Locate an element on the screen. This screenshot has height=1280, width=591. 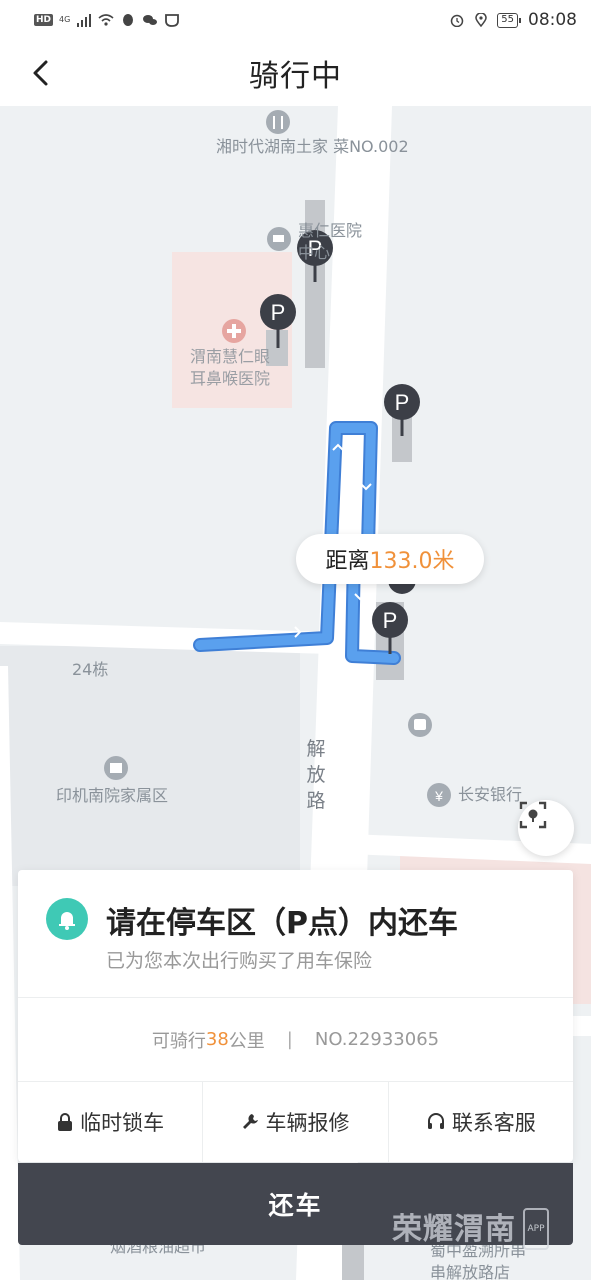
distance-bubble: 距离 133.0米 is located at coordinates (390, 559).